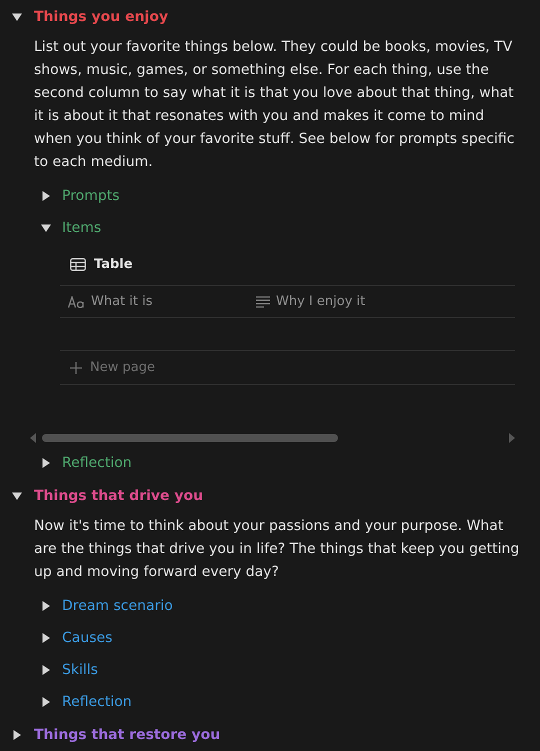  What do you see at coordinates (80, 670) in the screenshot?
I see `toggle-label: Skills` at bounding box center [80, 670].